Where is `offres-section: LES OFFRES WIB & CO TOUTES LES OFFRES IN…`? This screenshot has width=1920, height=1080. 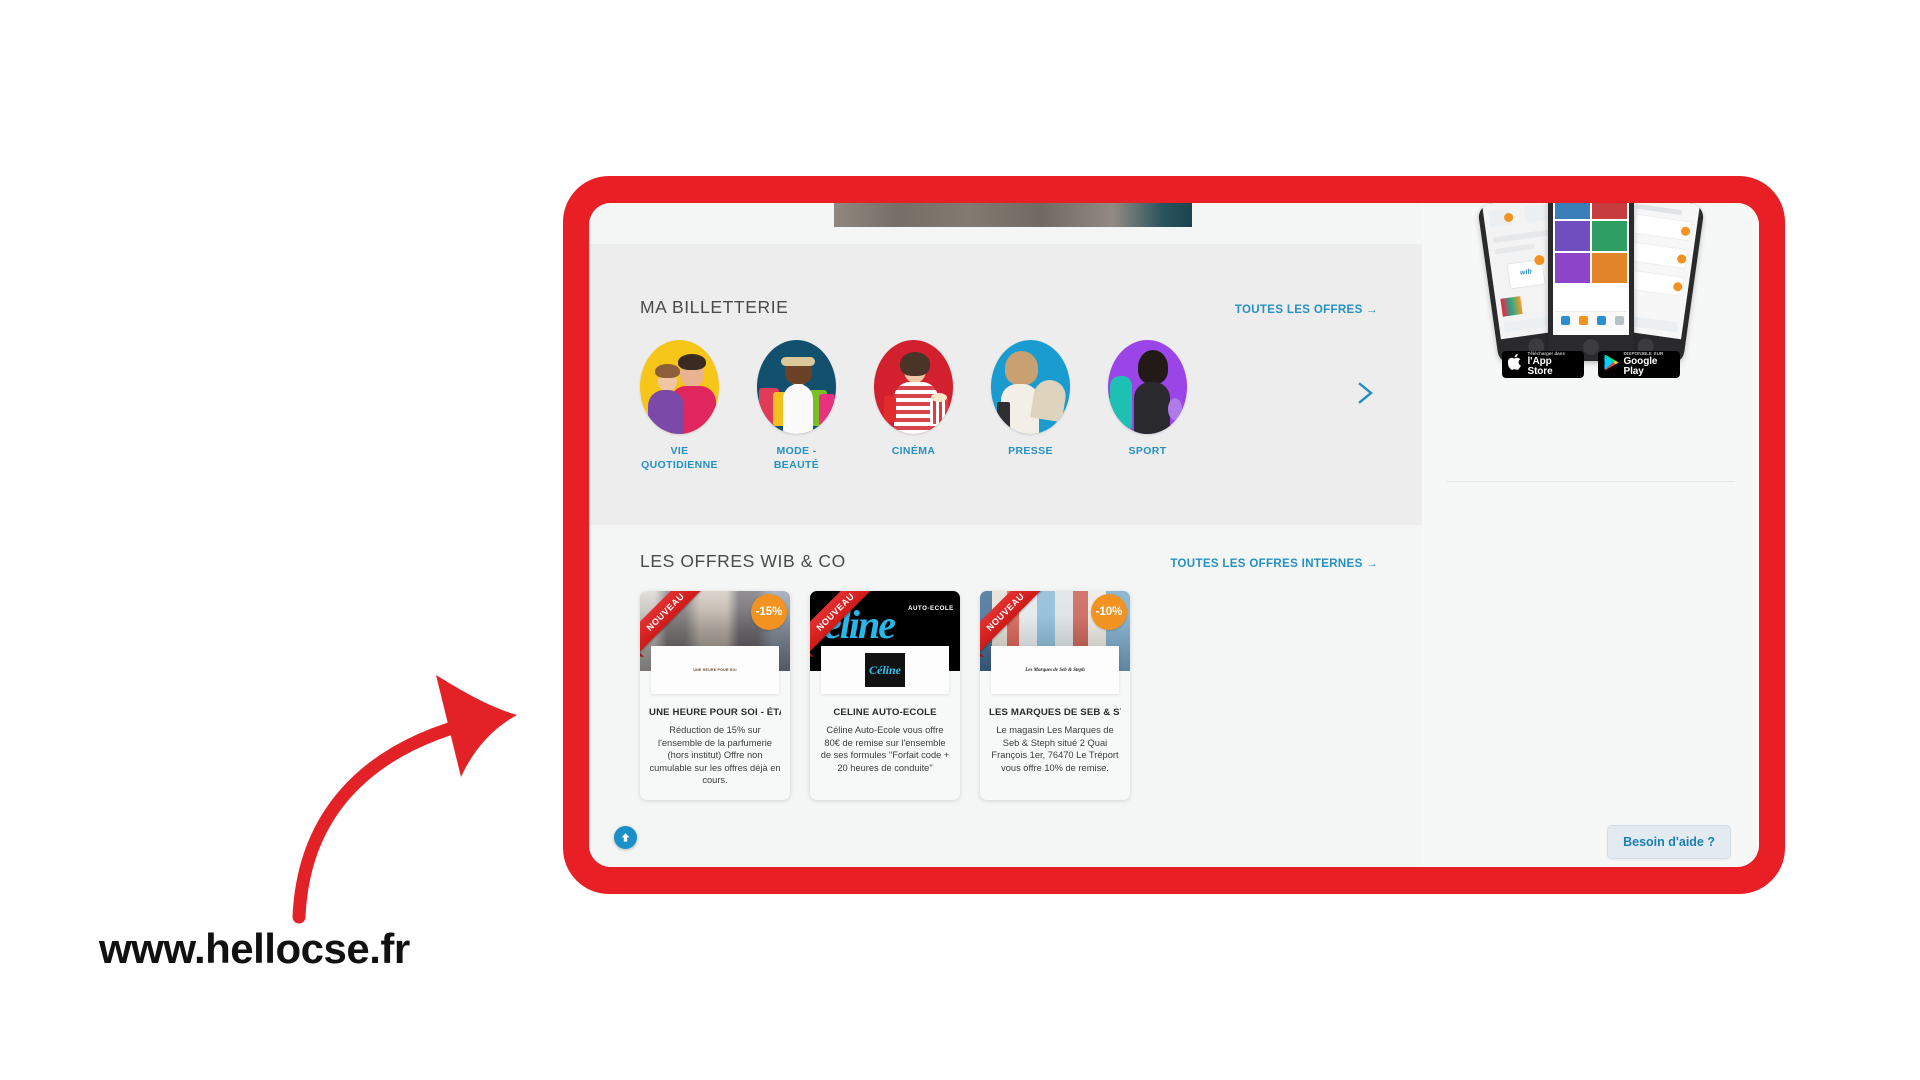
offres-section: LES OFFRES WIB & CO TOUTES LES OFFRES IN… is located at coordinates (1005, 696).